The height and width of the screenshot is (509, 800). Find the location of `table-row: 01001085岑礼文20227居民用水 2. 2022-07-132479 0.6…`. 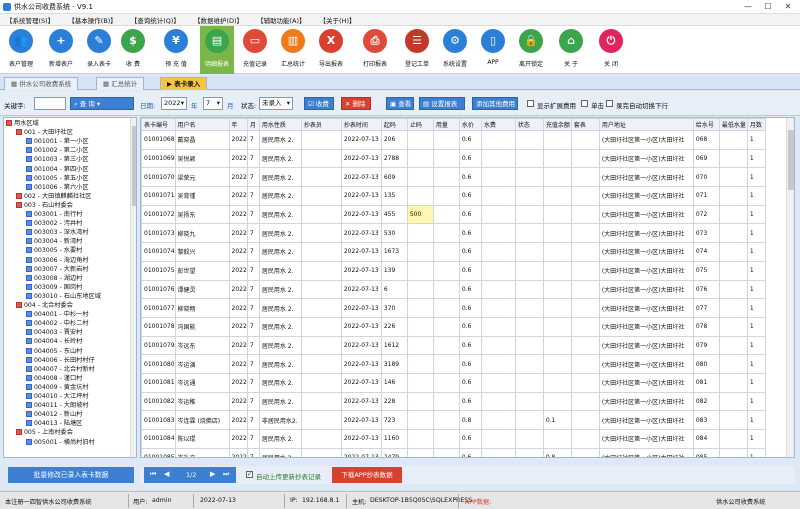

table-row: 01001085岑礼文20227居民用水 2. 2022-07-132479 0.6… is located at coordinates (453, 452).